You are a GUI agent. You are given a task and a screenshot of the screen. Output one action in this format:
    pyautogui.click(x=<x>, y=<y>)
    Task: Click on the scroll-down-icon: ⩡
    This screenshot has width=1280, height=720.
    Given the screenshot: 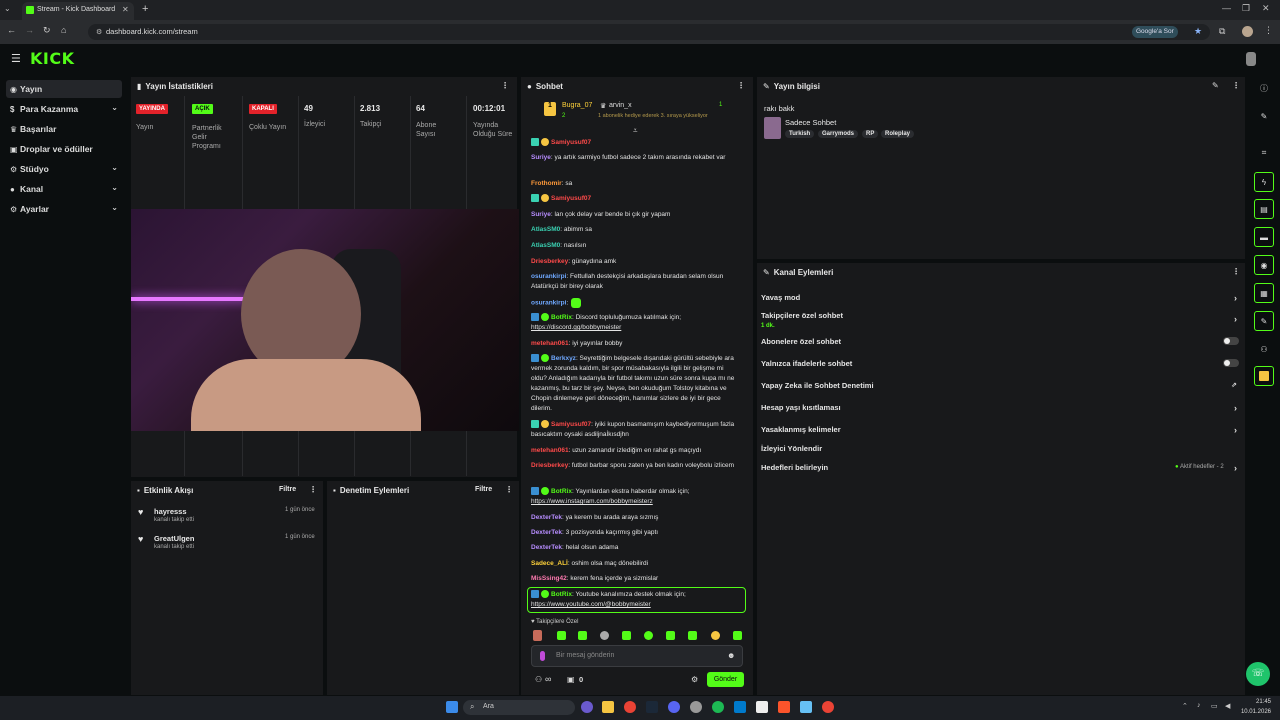 What is the action you would take?
    pyautogui.click(x=635, y=131)
    